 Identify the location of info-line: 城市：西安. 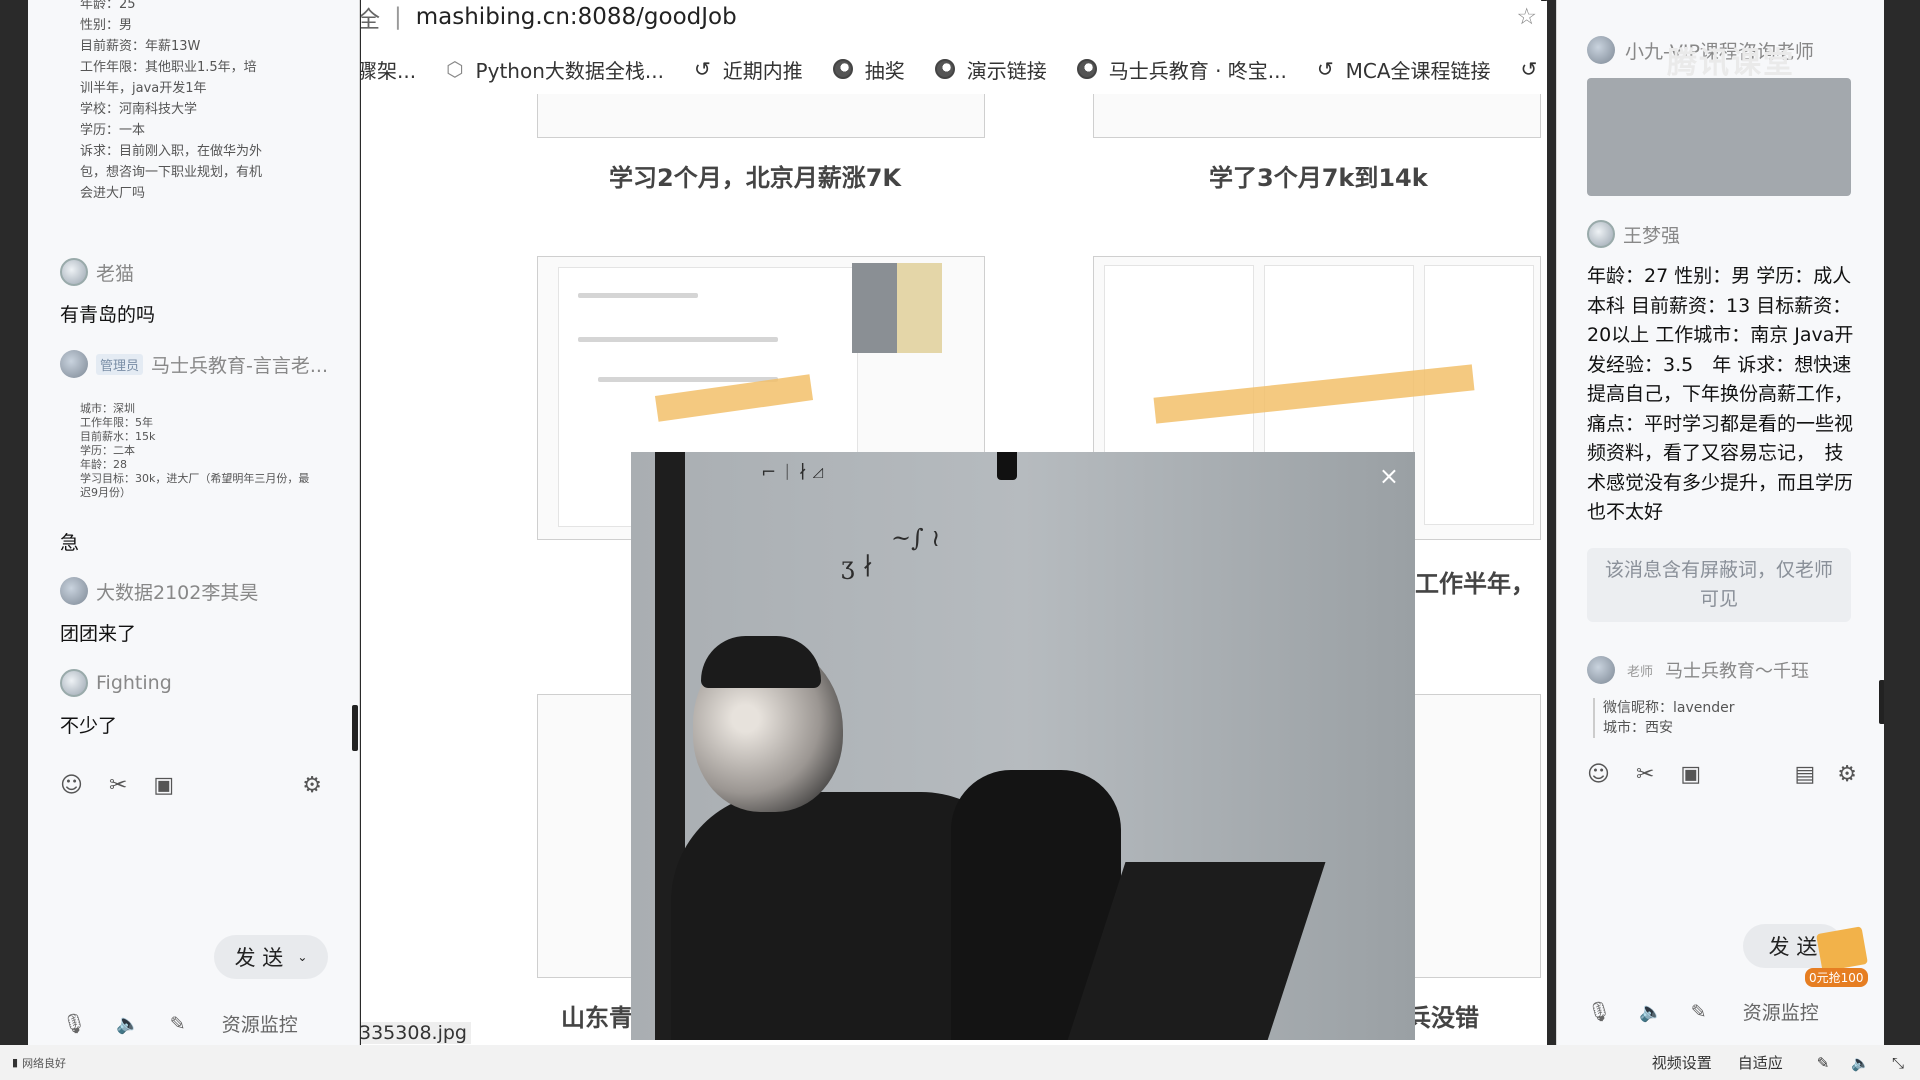
(1638, 728).